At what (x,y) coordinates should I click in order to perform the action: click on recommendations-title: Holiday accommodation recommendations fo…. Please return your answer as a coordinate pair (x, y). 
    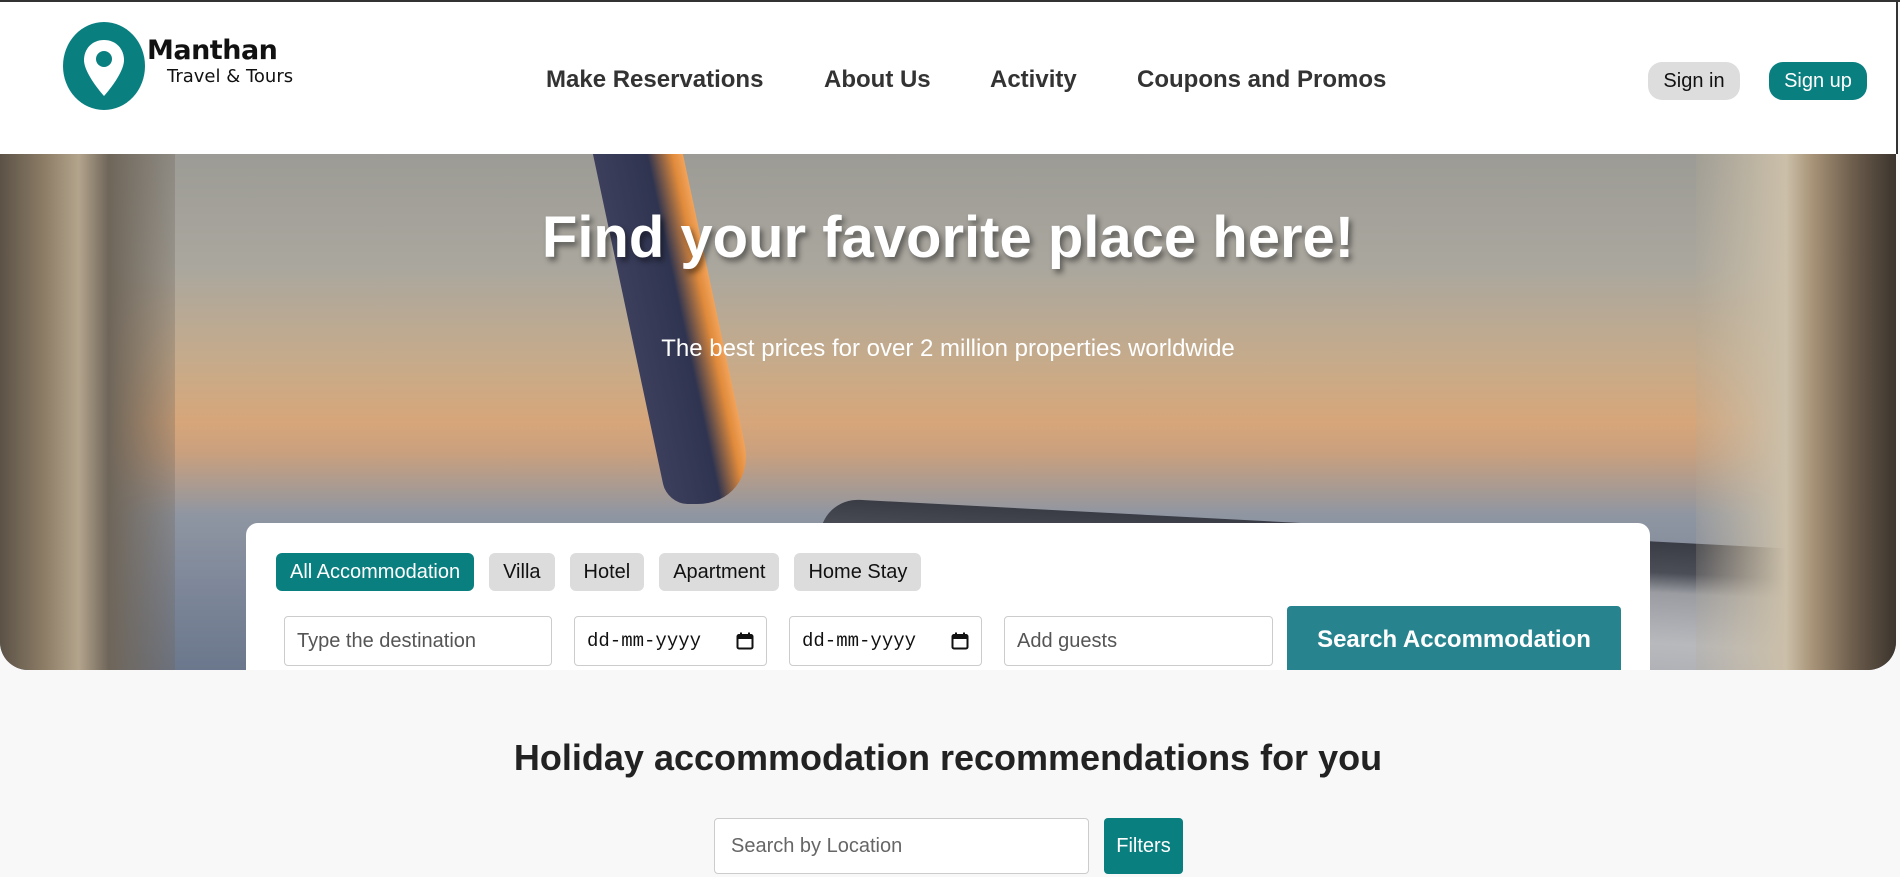
    Looking at the image, I should click on (948, 757).